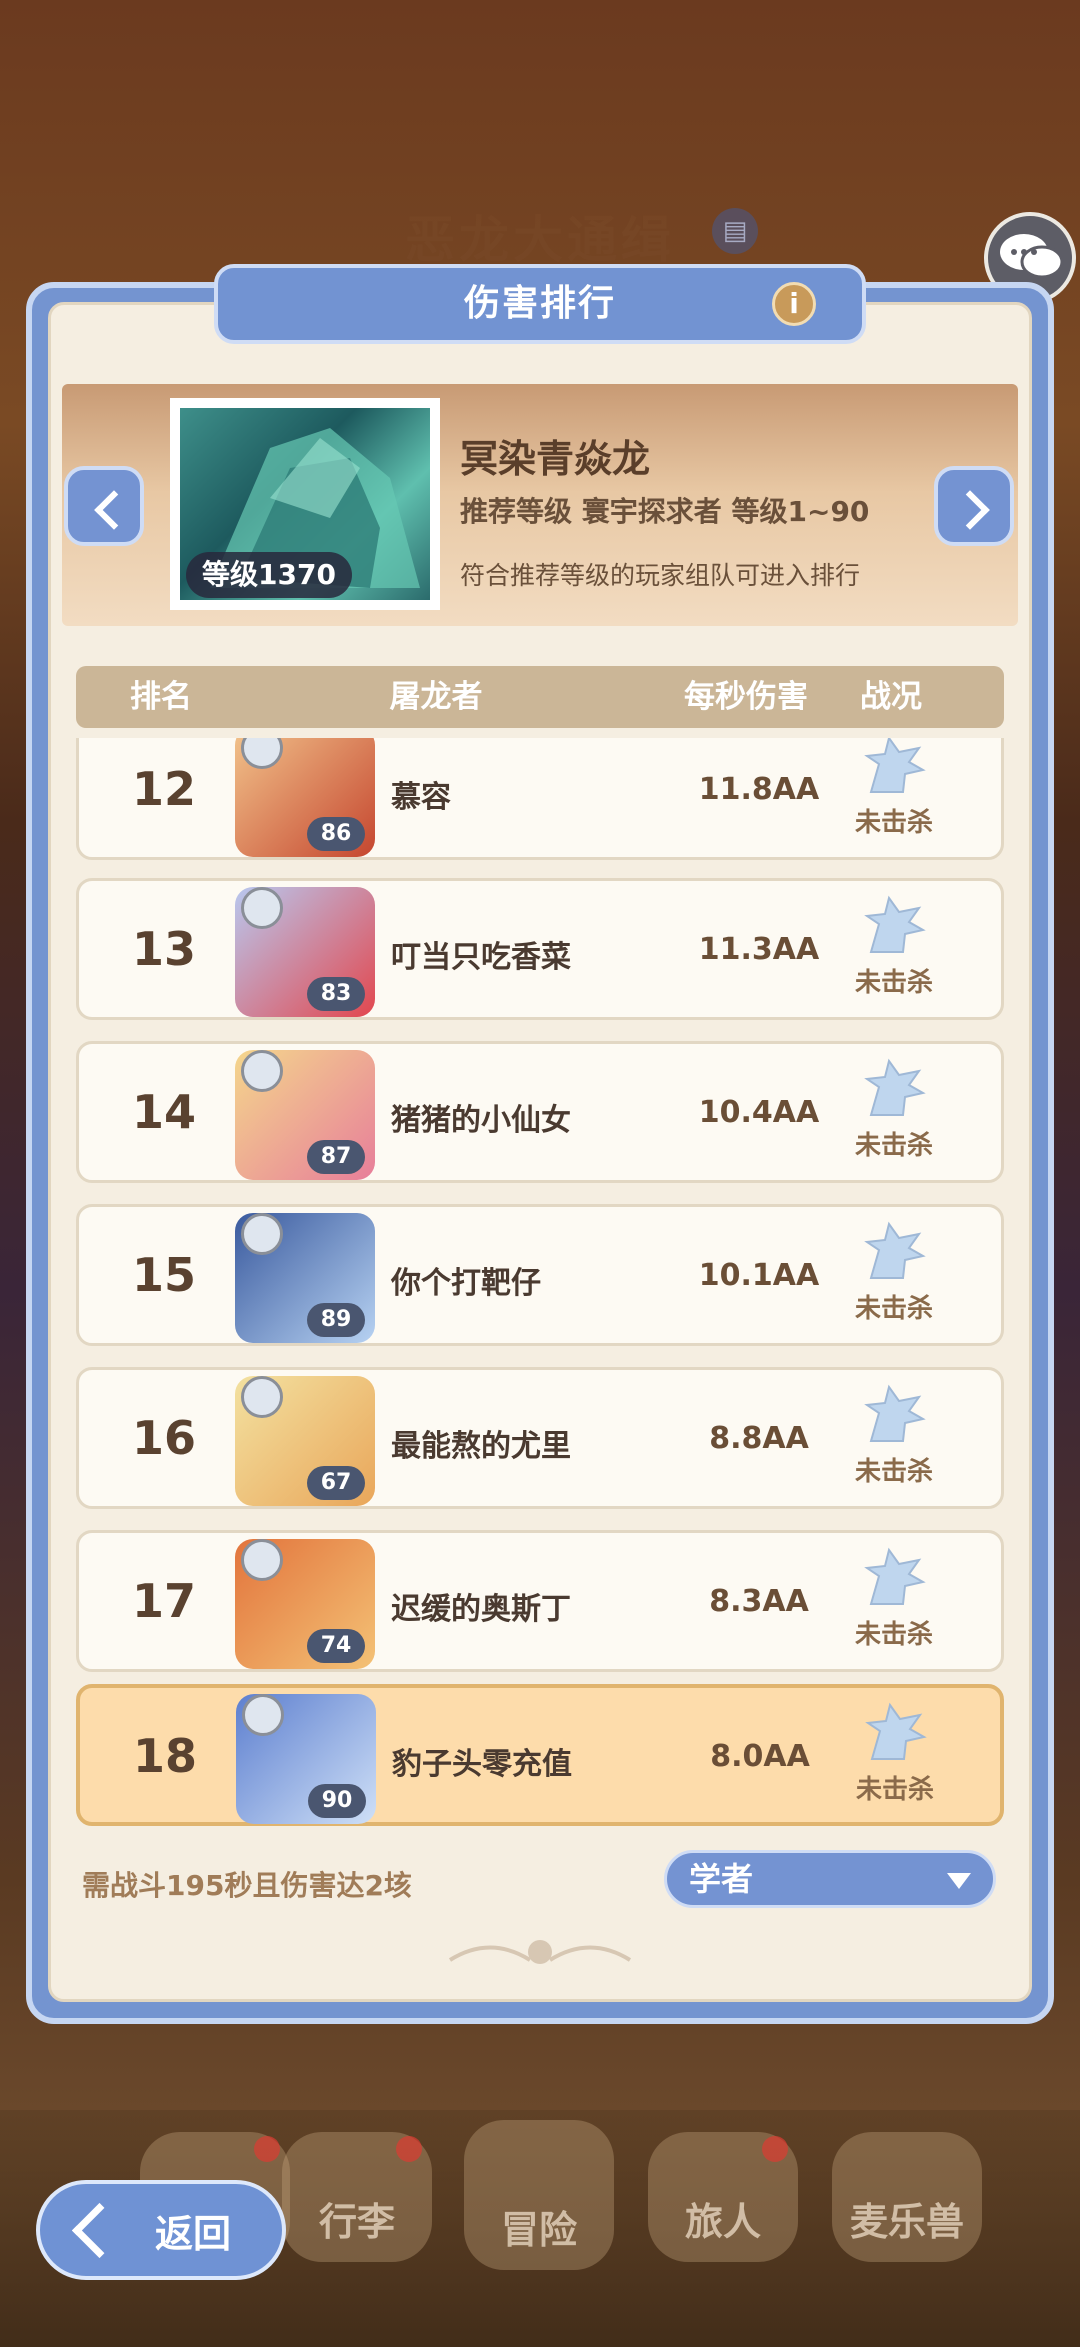 The height and width of the screenshot is (2347, 1080). Describe the element at coordinates (746, 697) in the screenshot. I see `header-dps: 每秒伤害` at that location.